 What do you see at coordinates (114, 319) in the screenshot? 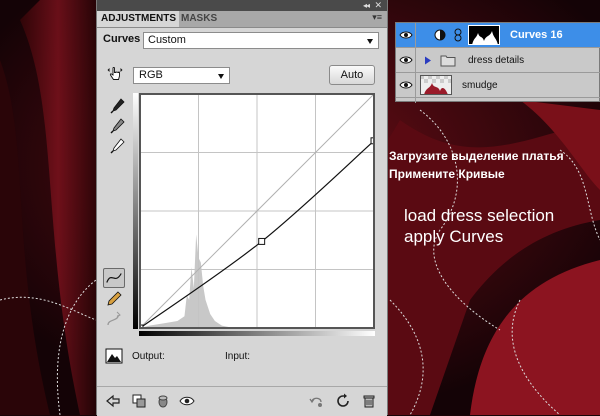
I see `smooth-icon` at bounding box center [114, 319].